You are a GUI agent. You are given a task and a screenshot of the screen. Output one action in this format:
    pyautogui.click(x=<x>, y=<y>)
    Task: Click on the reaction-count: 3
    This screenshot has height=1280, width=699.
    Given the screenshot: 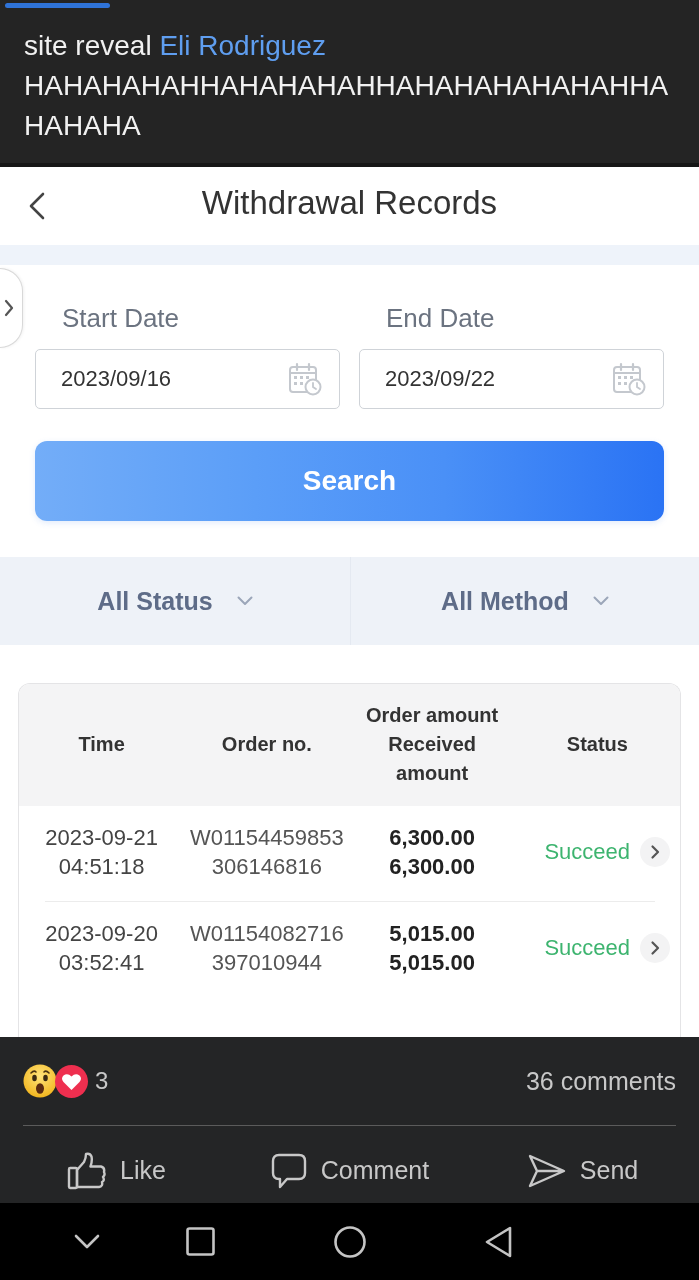 What is the action you would take?
    pyautogui.click(x=102, y=1081)
    